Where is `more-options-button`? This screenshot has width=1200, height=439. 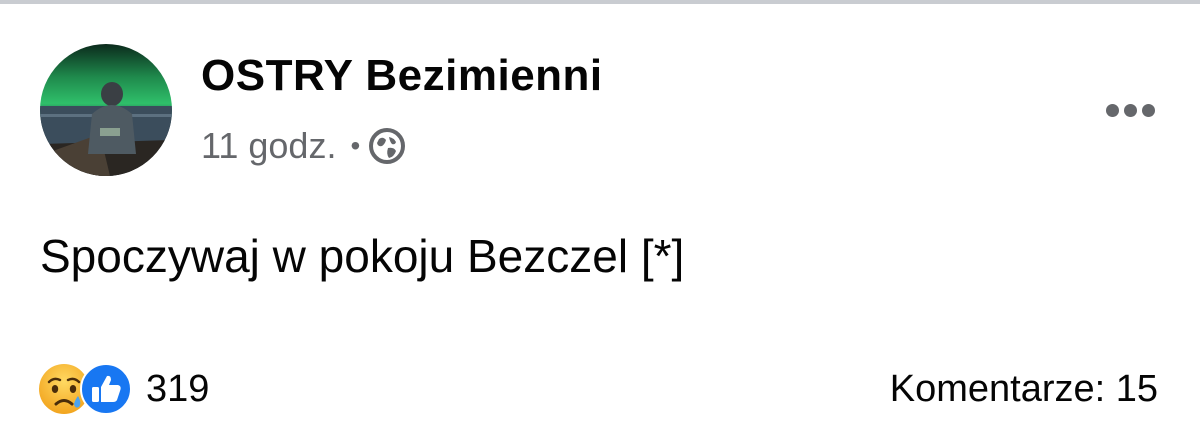
more-options-button is located at coordinates (1130, 110).